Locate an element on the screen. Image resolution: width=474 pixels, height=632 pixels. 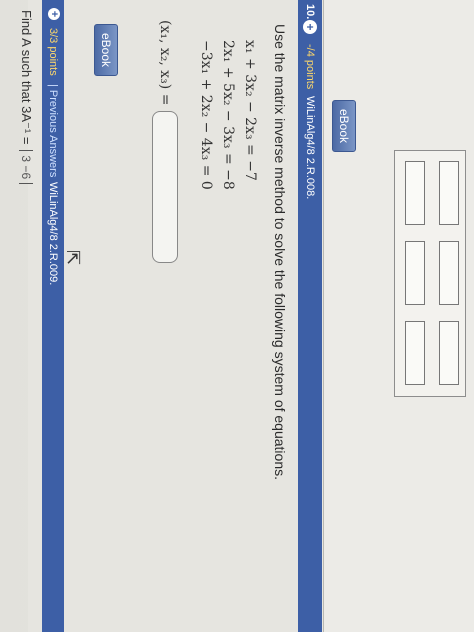
next-question-body: Find A such that 3A⁻¹ = 3 −6 is located at coordinates (26, 97).